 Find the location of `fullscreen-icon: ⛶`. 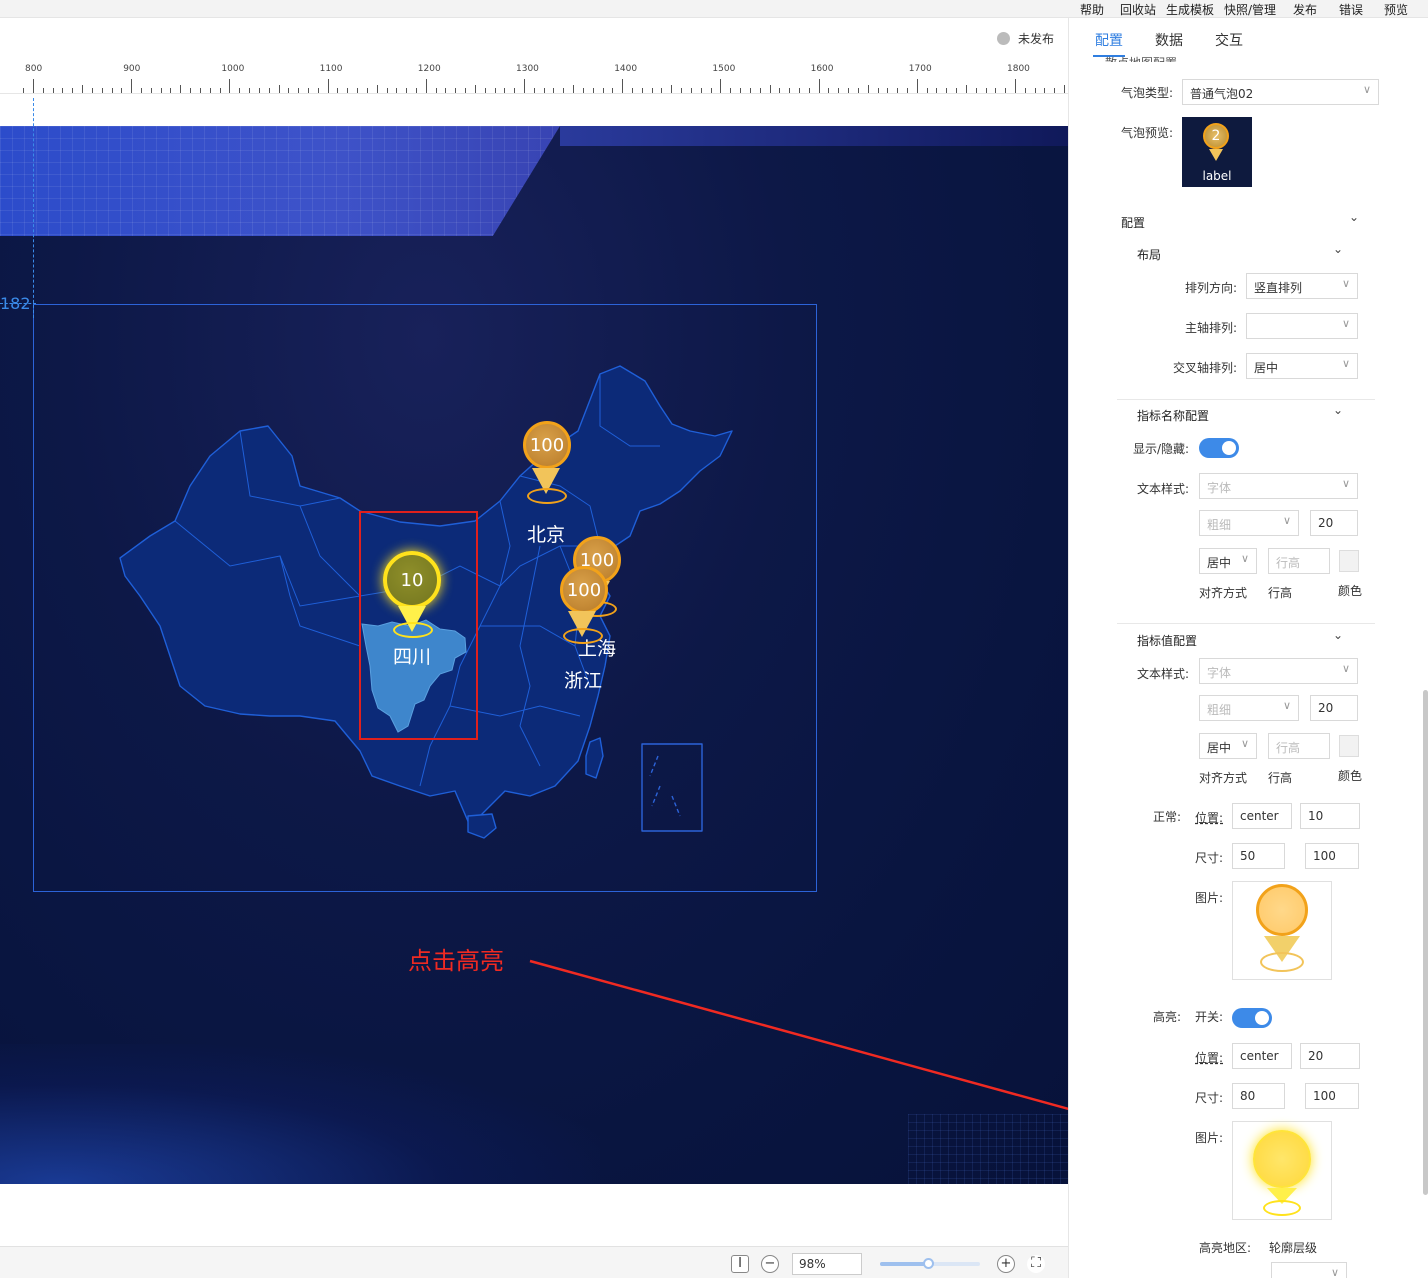

fullscreen-icon: ⛶ is located at coordinates (1036, 1264).